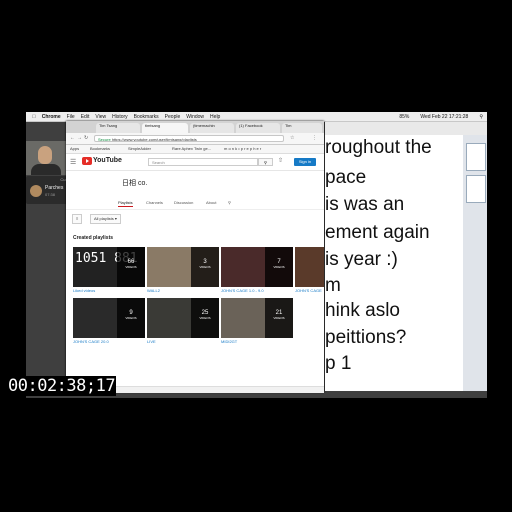  What do you see at coordinates (475, 263) in the screenshot?
I see `slide-thumbnail-panel` at bounding box center [475, 263].